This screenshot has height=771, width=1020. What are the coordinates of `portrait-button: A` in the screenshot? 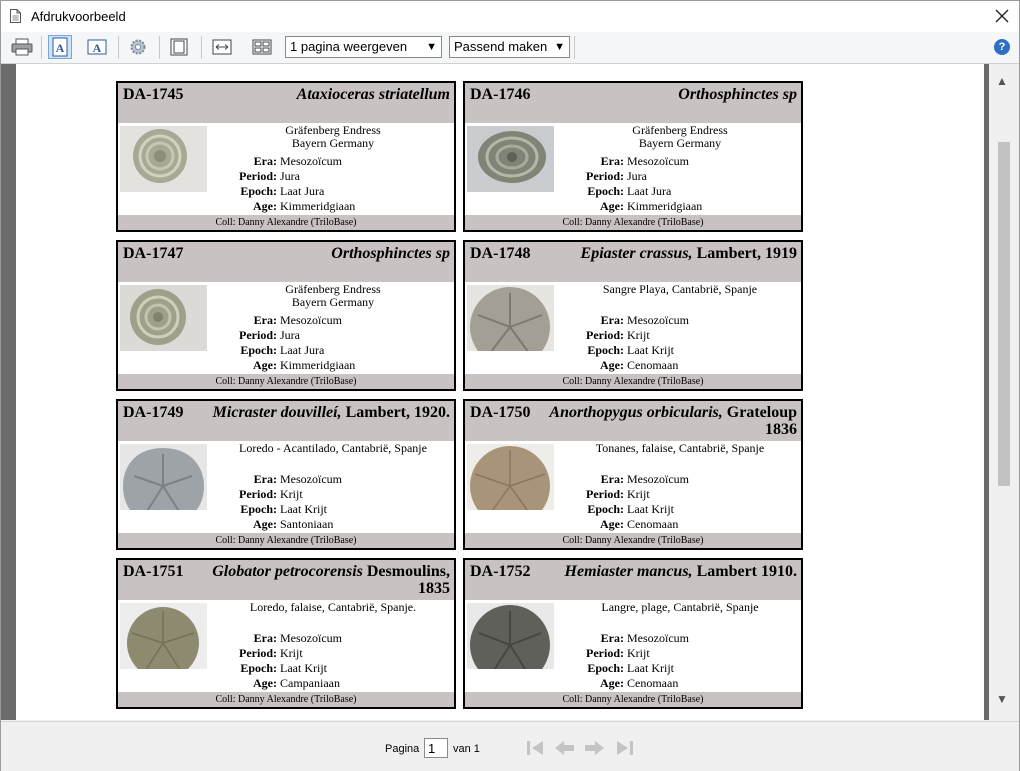 It's located at (60, 47).